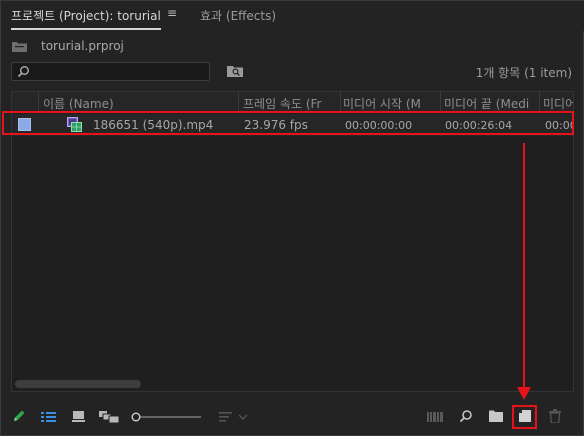 The width and height of the screenshot is (584, 436). Describe the element at coordinates (172, 13) in the screenshot. I see `panel-menu-icon: ≡` at that location.